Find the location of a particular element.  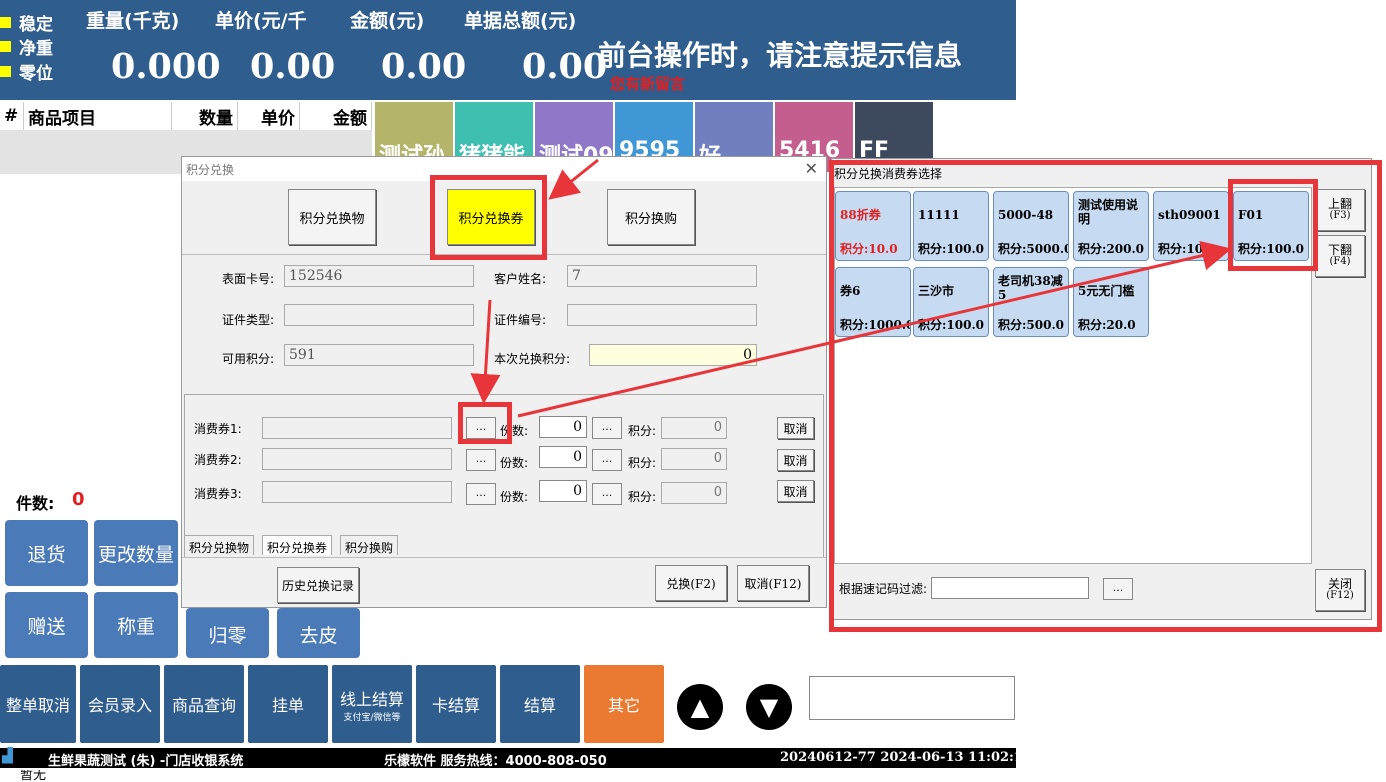

checkout-button: 结算 is located at coordinates (540, 704).